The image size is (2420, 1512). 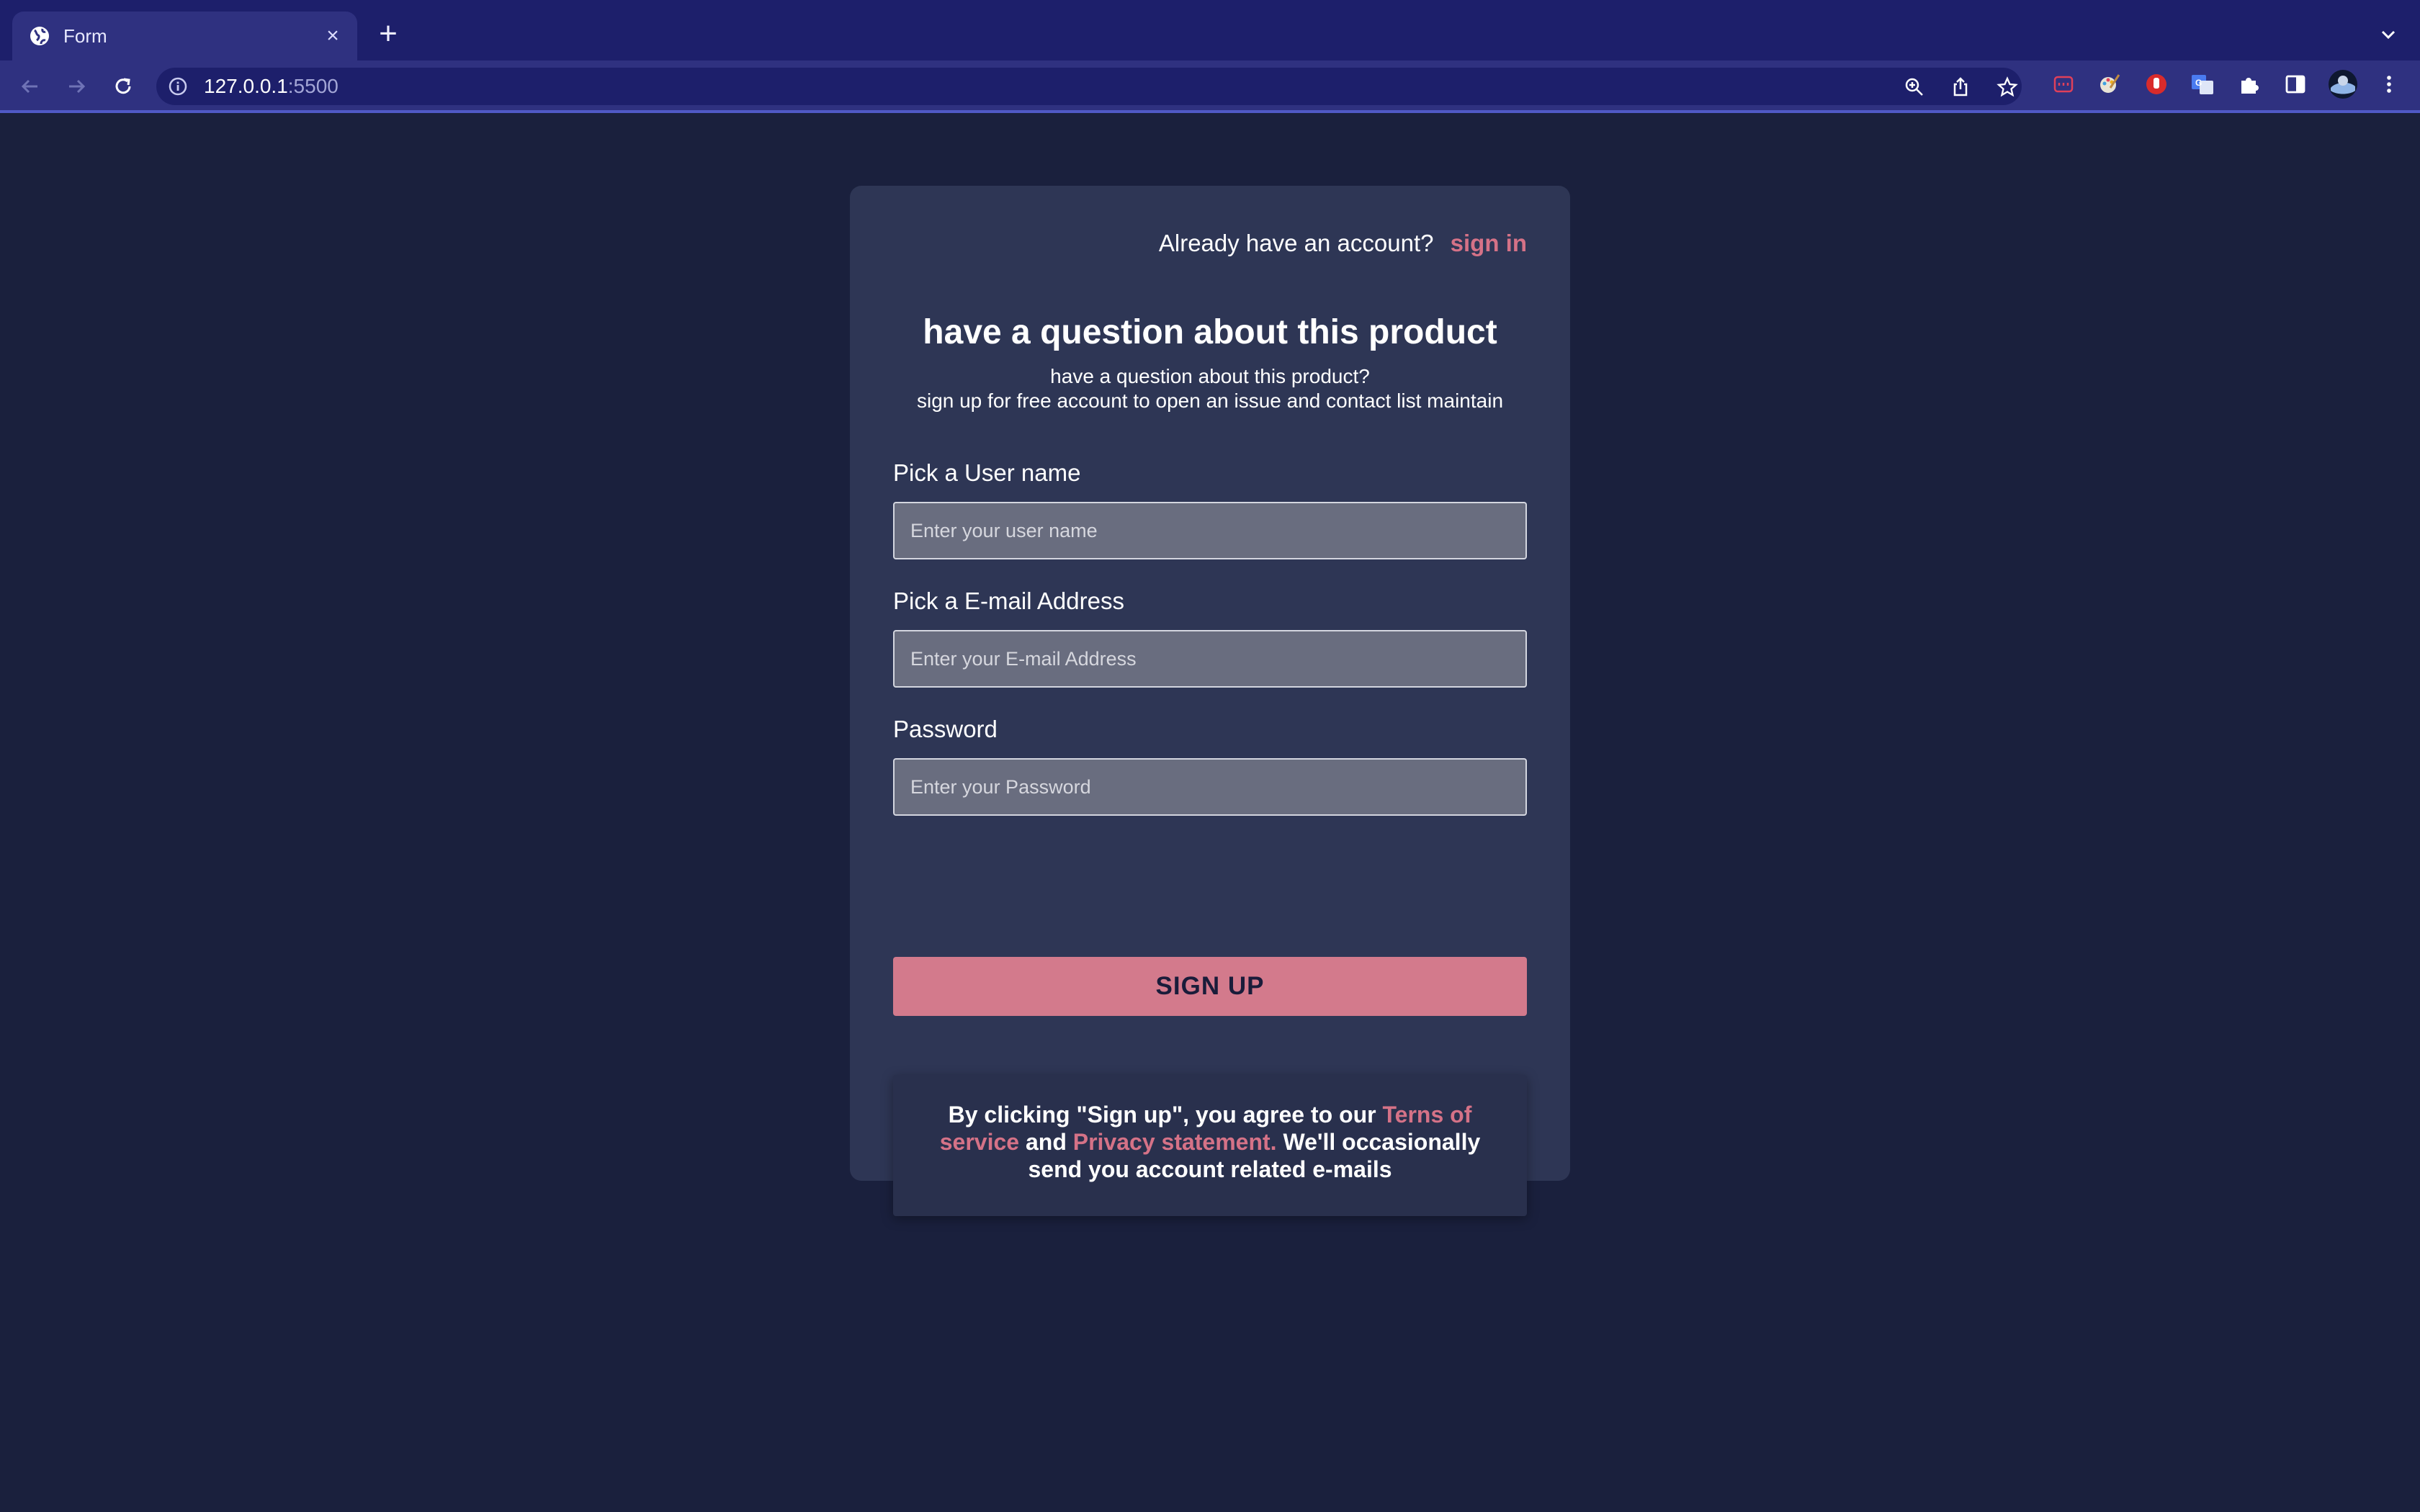 I want to click on username-input, so click(x=1210, y=530).